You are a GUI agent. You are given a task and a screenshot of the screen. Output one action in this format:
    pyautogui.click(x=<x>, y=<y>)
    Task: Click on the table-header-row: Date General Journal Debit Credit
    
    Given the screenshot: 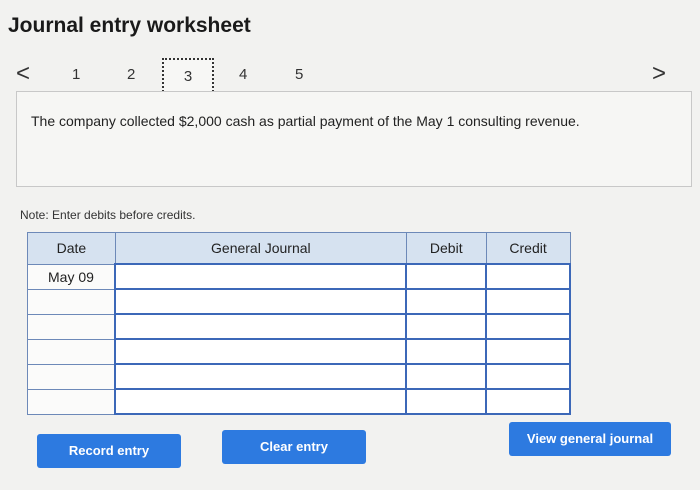 What is the action you would take?
    pyautogui.click(x=299, y=248)
    